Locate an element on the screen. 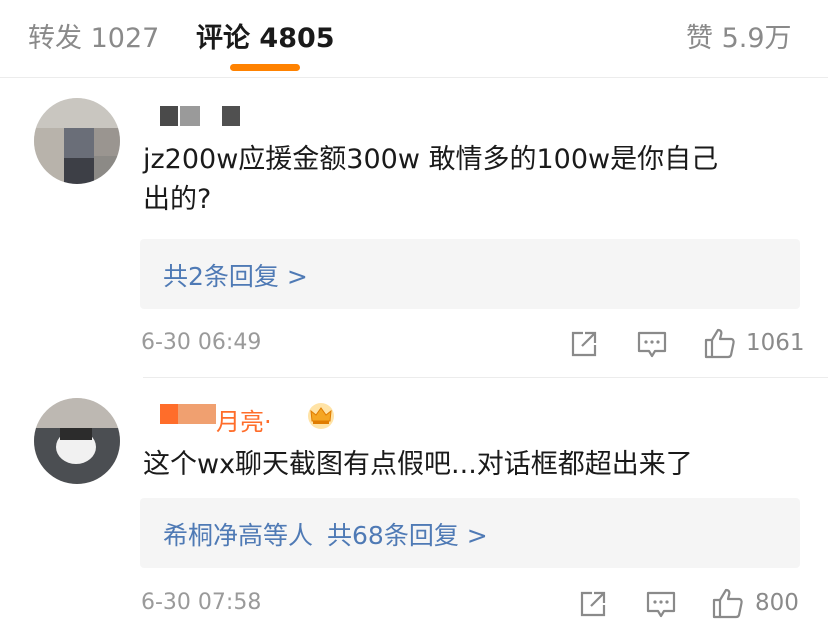 The height and width of the screenshot is (633, 828). comment-tabs: 转发 1027 评论 4805 赞 5.9万 is located at coordinates (414, 39).